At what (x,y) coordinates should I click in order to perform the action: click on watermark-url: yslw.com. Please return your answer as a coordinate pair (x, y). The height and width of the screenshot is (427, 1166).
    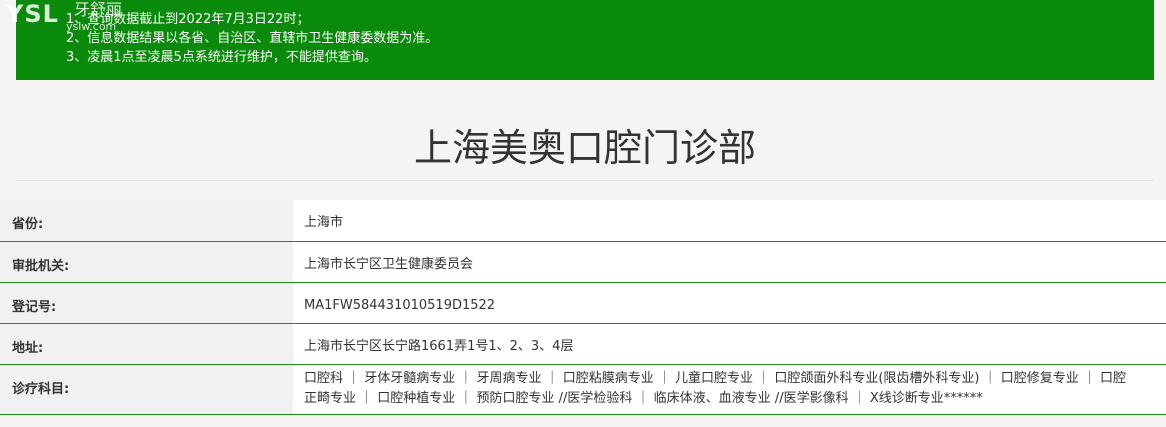
    Looking at the image, I should click on (91, 26).